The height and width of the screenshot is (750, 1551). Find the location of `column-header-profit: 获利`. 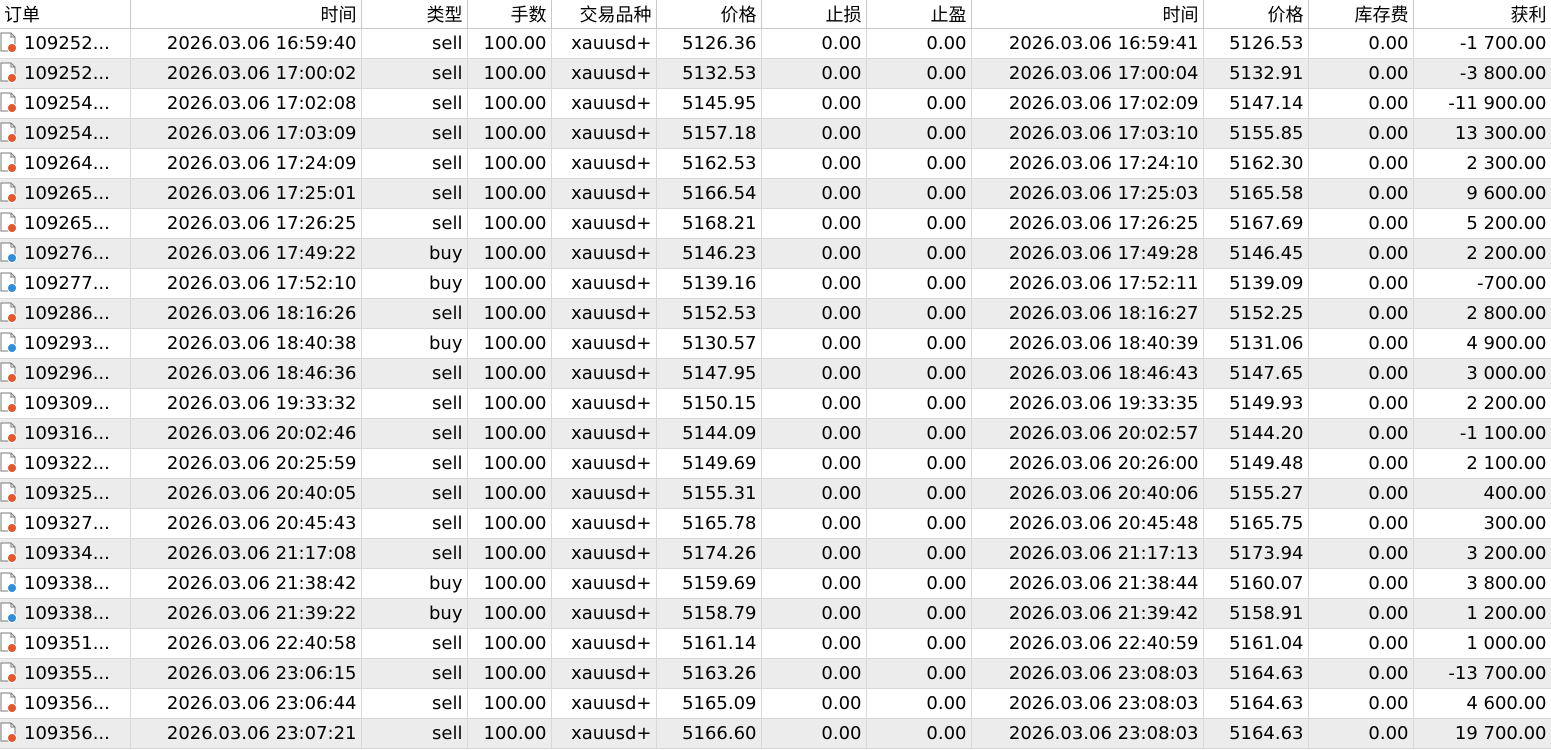

column-header-profit: 获利 is located at coordinates (1482, 14).